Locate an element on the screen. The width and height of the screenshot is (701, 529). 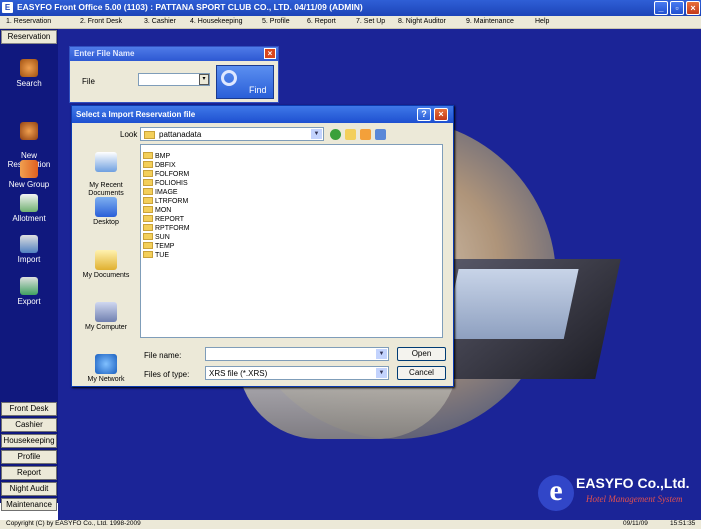
place-desktop: Desktop is located at coordinates (106, 211).